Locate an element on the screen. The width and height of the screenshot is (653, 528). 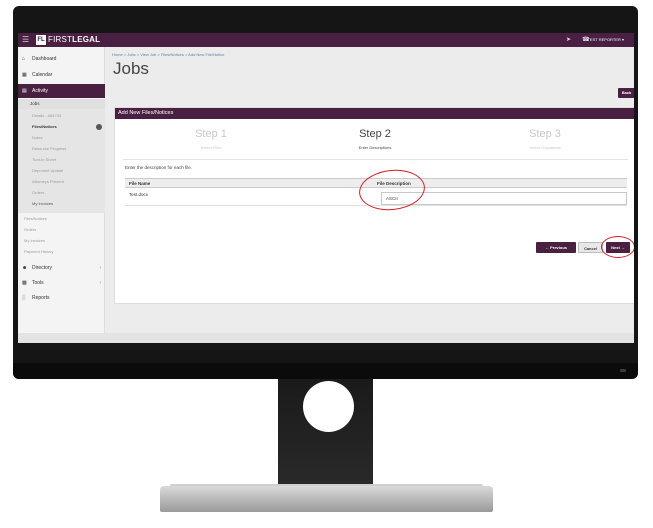
submenu-attorneys-present: Attorneys Present is located at coordinates (48, 181).